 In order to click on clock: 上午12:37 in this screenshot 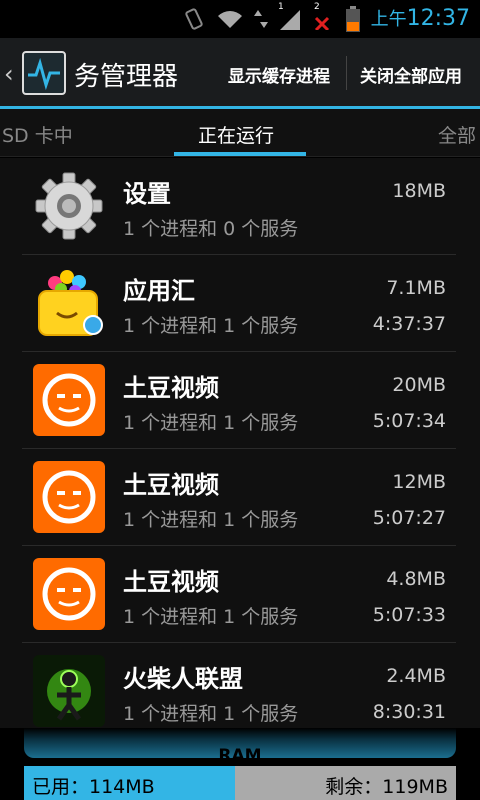, I will do `click(420, 18)`.